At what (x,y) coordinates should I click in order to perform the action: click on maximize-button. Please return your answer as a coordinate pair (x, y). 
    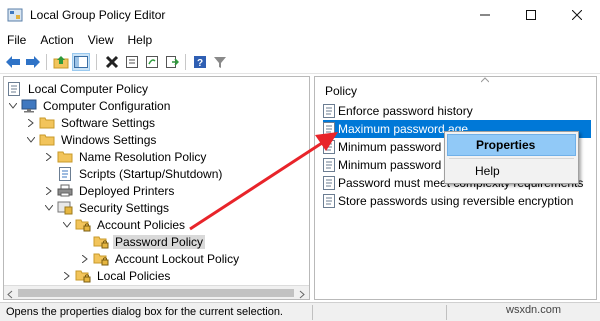
    Looking at the image, I should click on (531, 15).